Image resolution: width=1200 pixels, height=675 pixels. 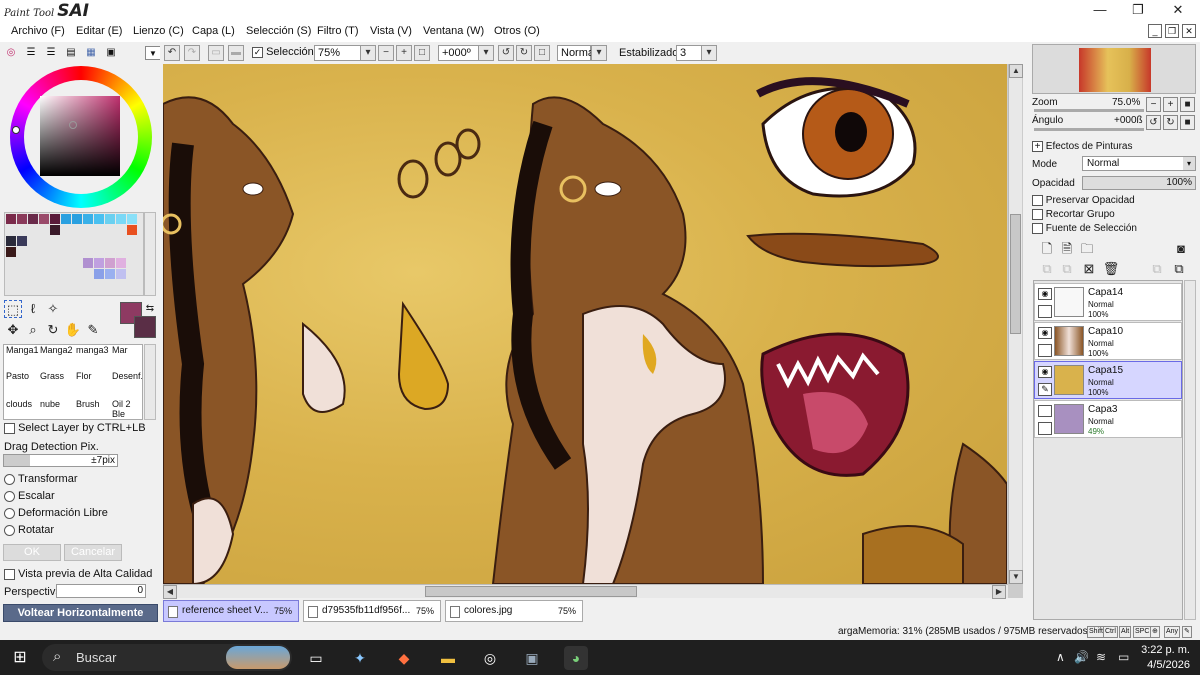 I want to click on hsv-slider-tab-icon: ☰, so click(x=51, y=53).